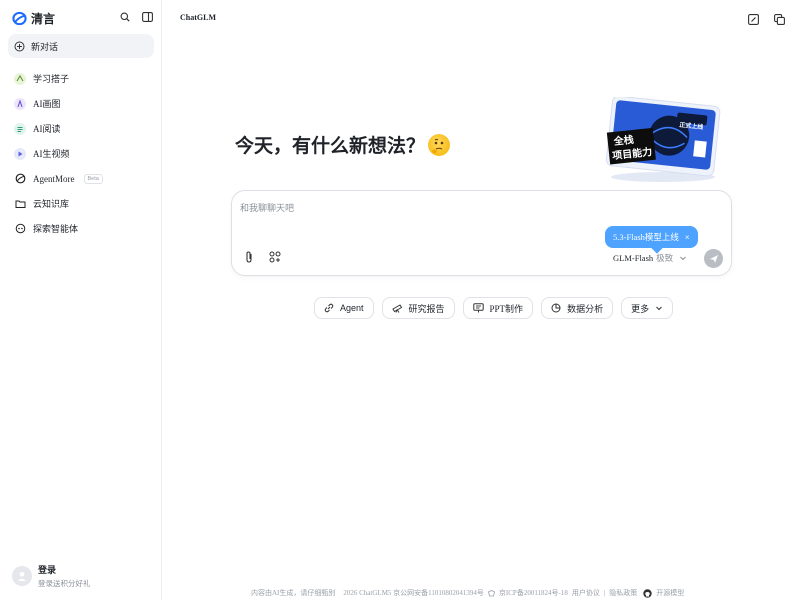 The image size is (800, 600). I want to click on edit-button, so click(753, 19).